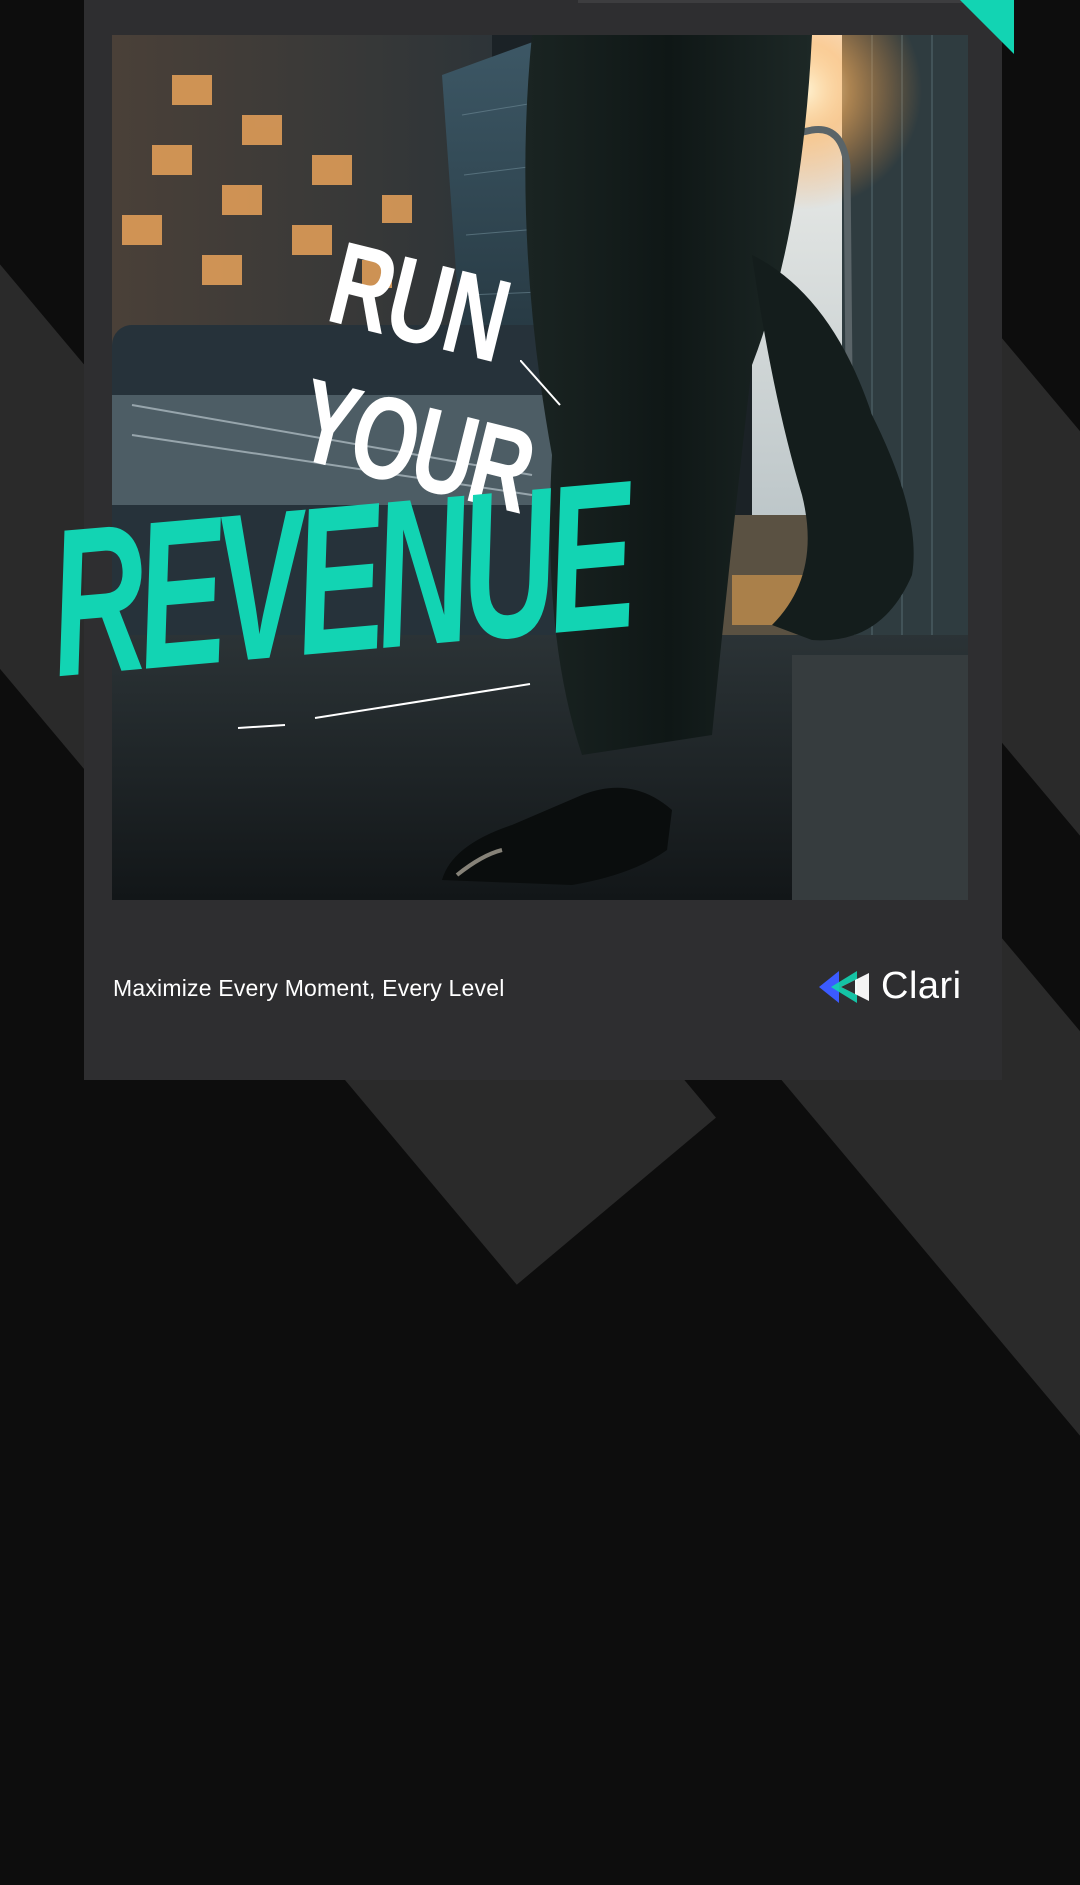  Describe the element at coordinates (540, 383) in the screenshot. I see `decorative-line` at that location.